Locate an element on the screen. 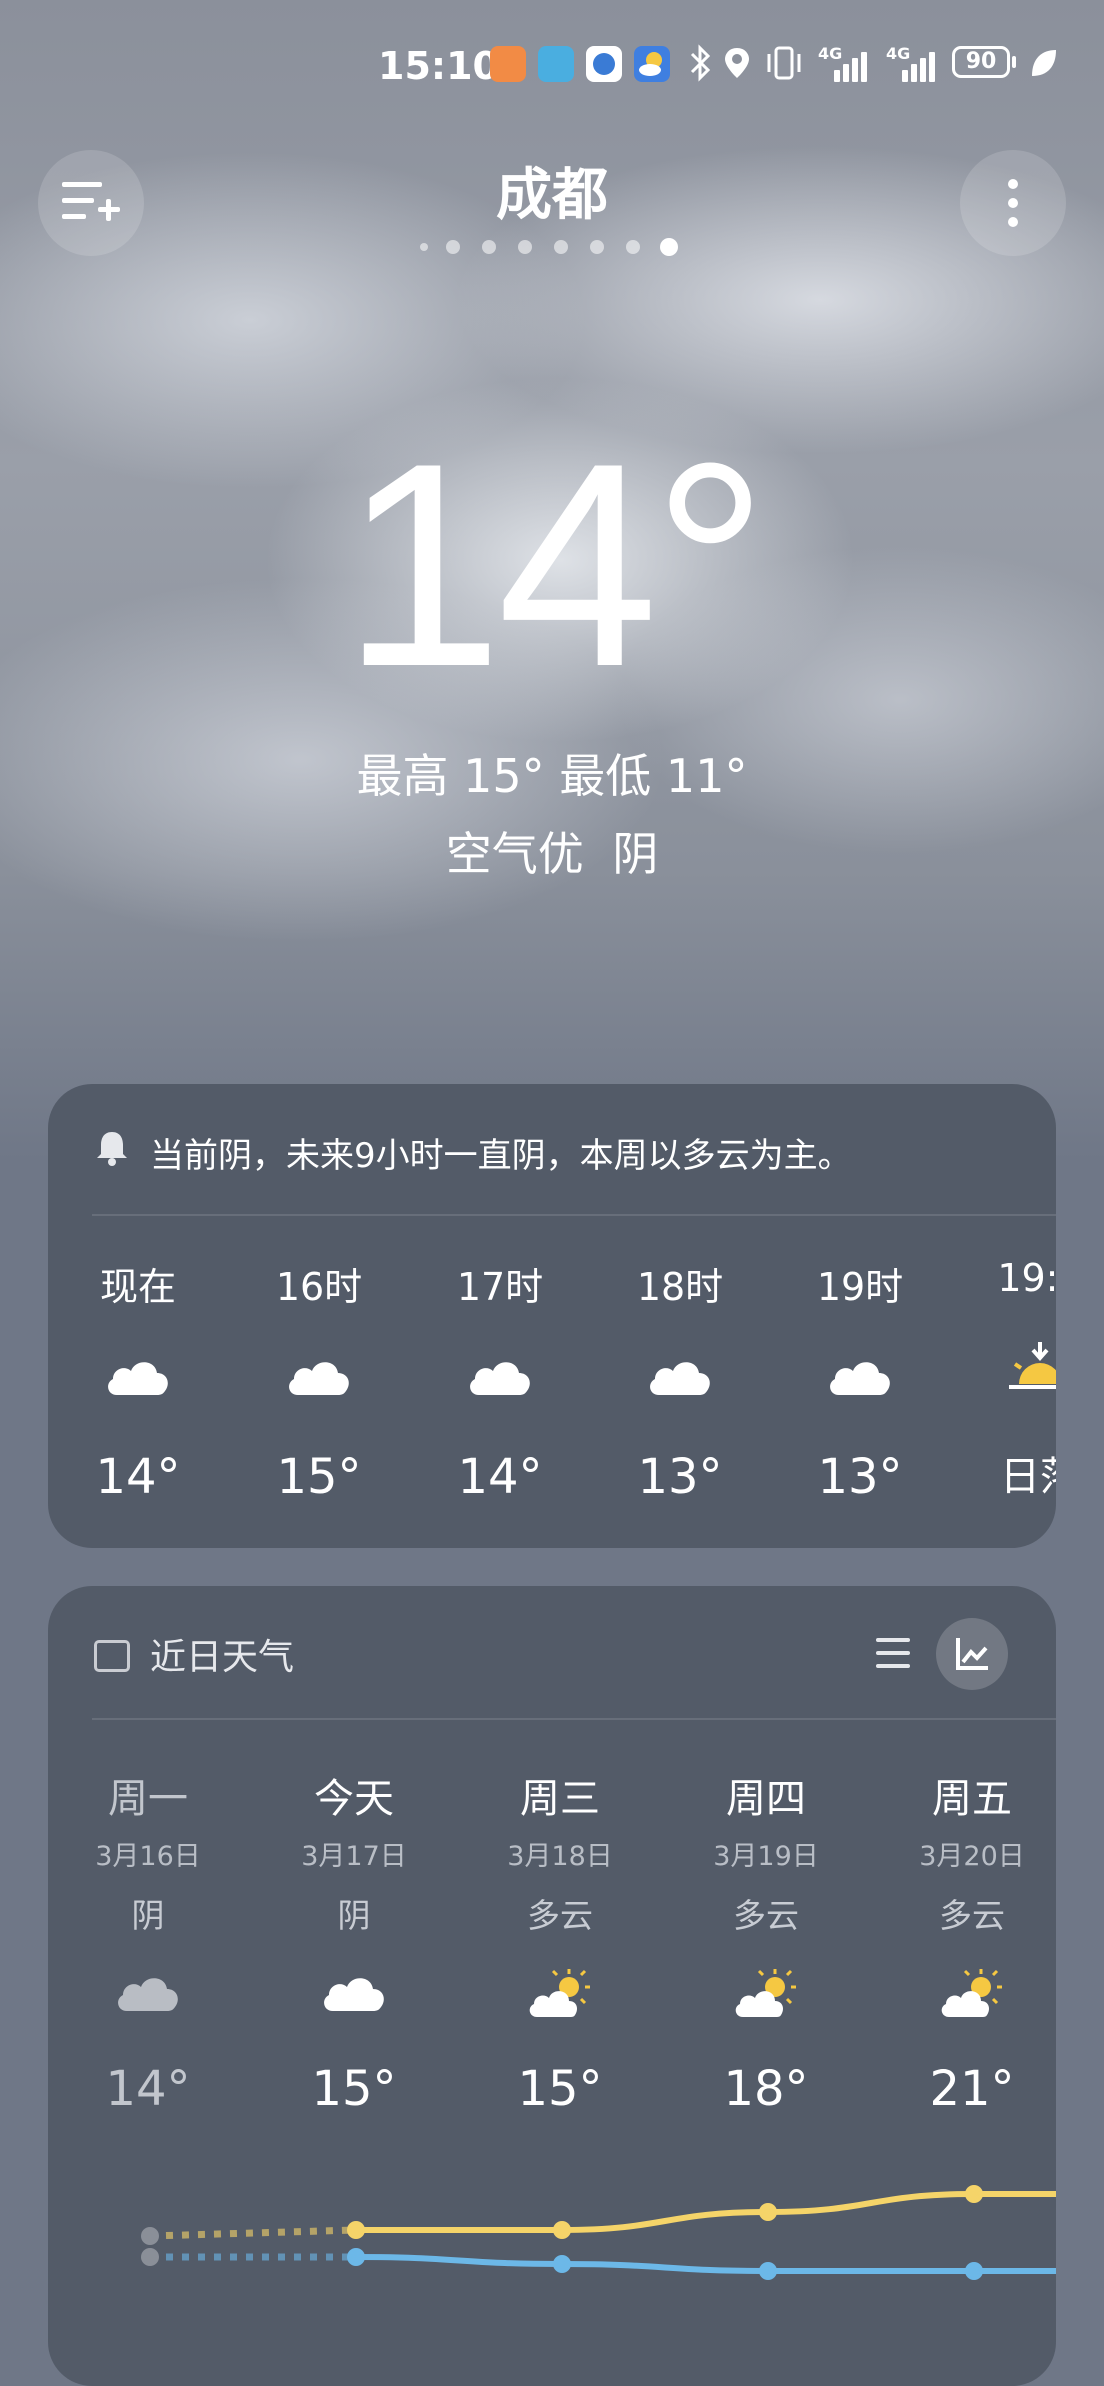  battery-tip is located at coordinates (1014, 62).